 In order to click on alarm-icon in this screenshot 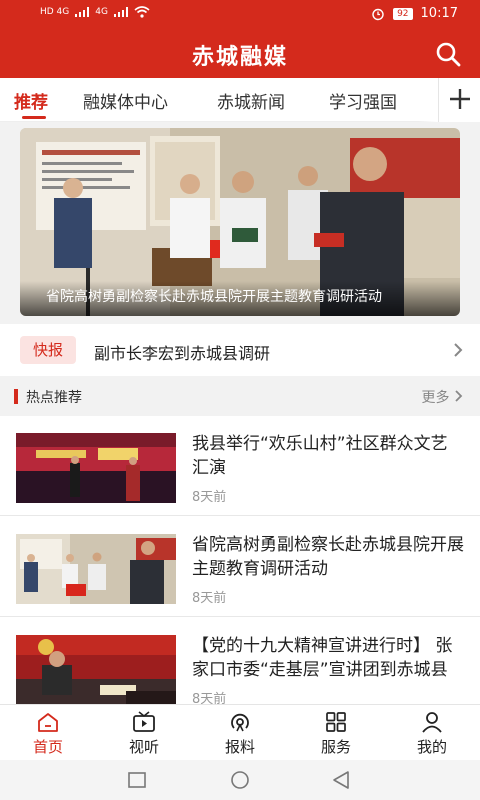, I will do `click(378, 14)`.